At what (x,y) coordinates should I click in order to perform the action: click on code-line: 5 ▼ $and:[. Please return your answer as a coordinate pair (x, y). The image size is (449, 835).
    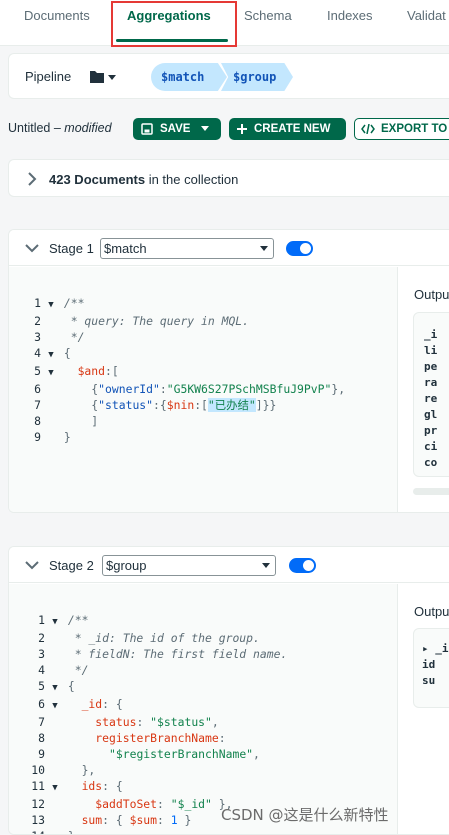
    Looking at the image, I should click on (177, 372).